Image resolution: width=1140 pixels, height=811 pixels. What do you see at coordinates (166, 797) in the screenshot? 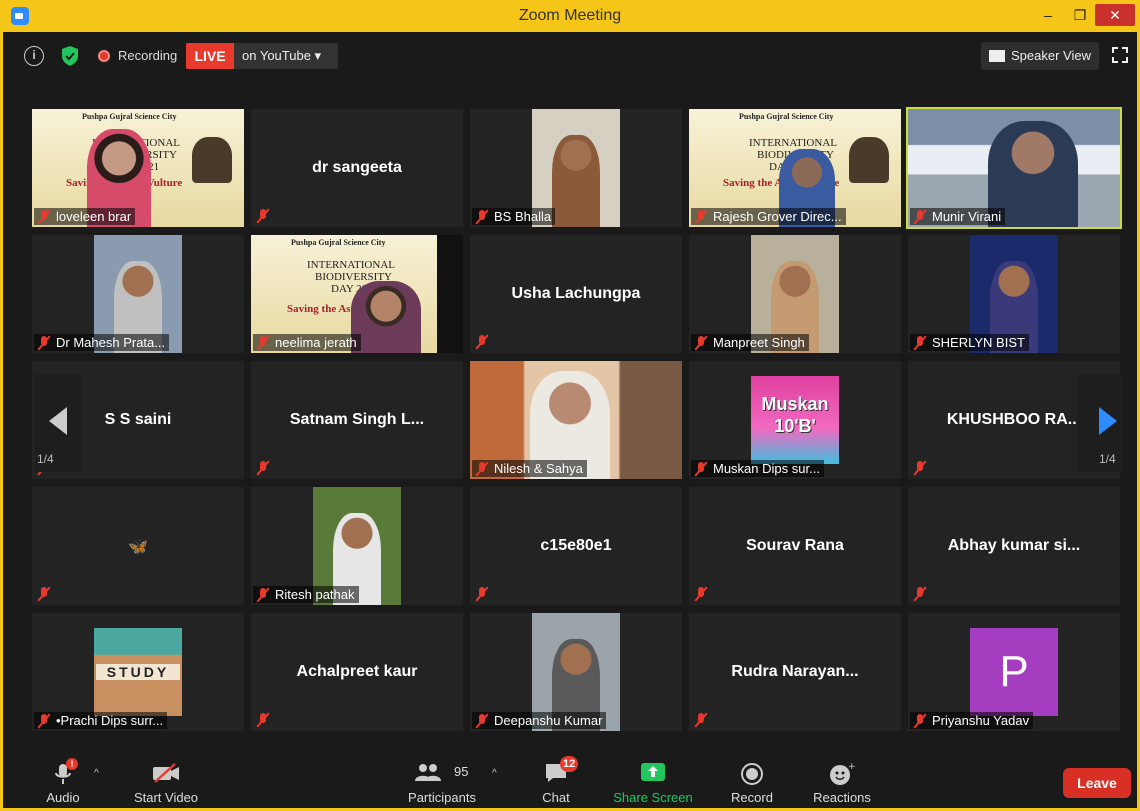
I see `start-video-label: Start Video` at bounding box center [166, 797].